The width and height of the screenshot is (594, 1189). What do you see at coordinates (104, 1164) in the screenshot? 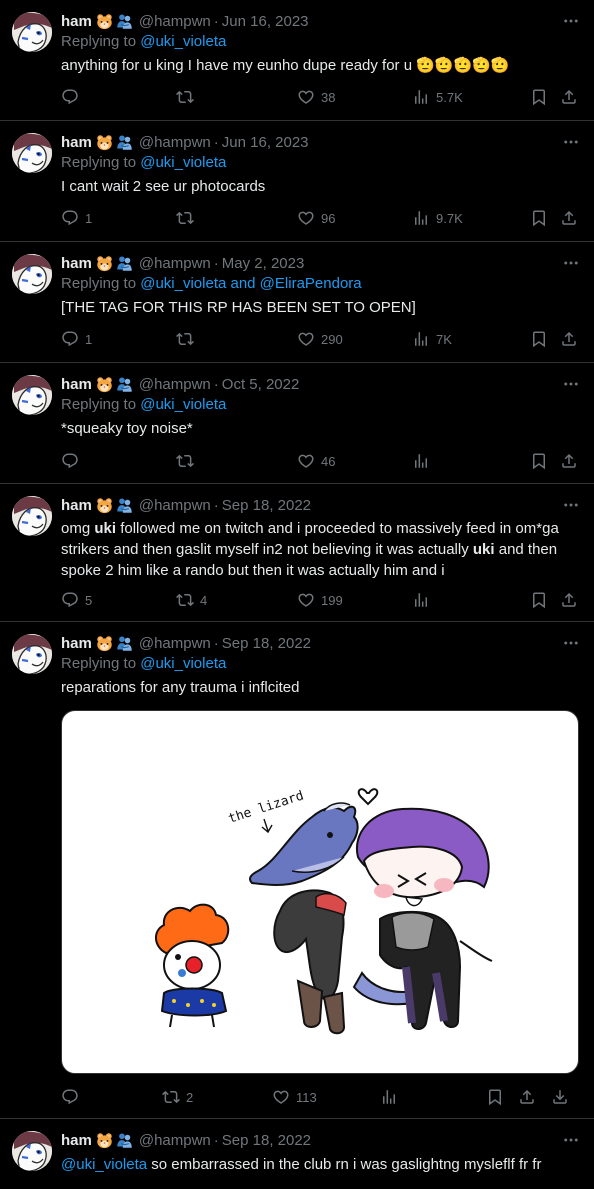
I see `mention-link: @uki_violeta` at bounding box center [104, 1164].